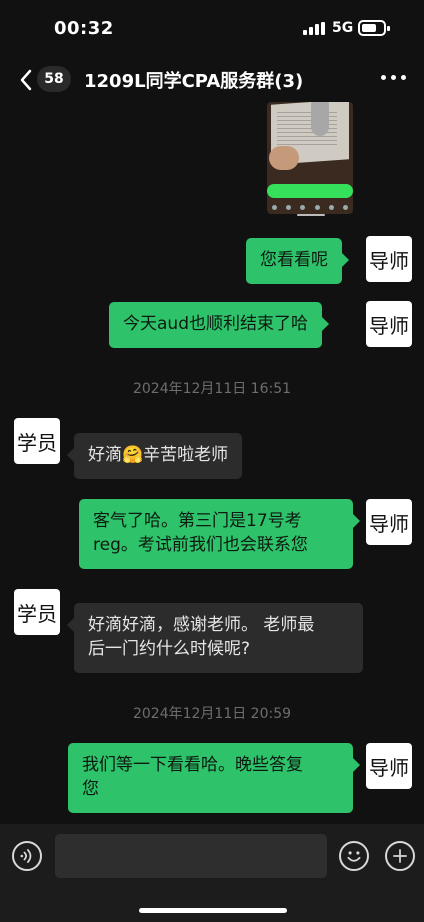 The height and width of the screenshot is (922, 424). Describe the element at coordinates (343, 28) in the screenshot. I see `network-type: 5G` at that location.